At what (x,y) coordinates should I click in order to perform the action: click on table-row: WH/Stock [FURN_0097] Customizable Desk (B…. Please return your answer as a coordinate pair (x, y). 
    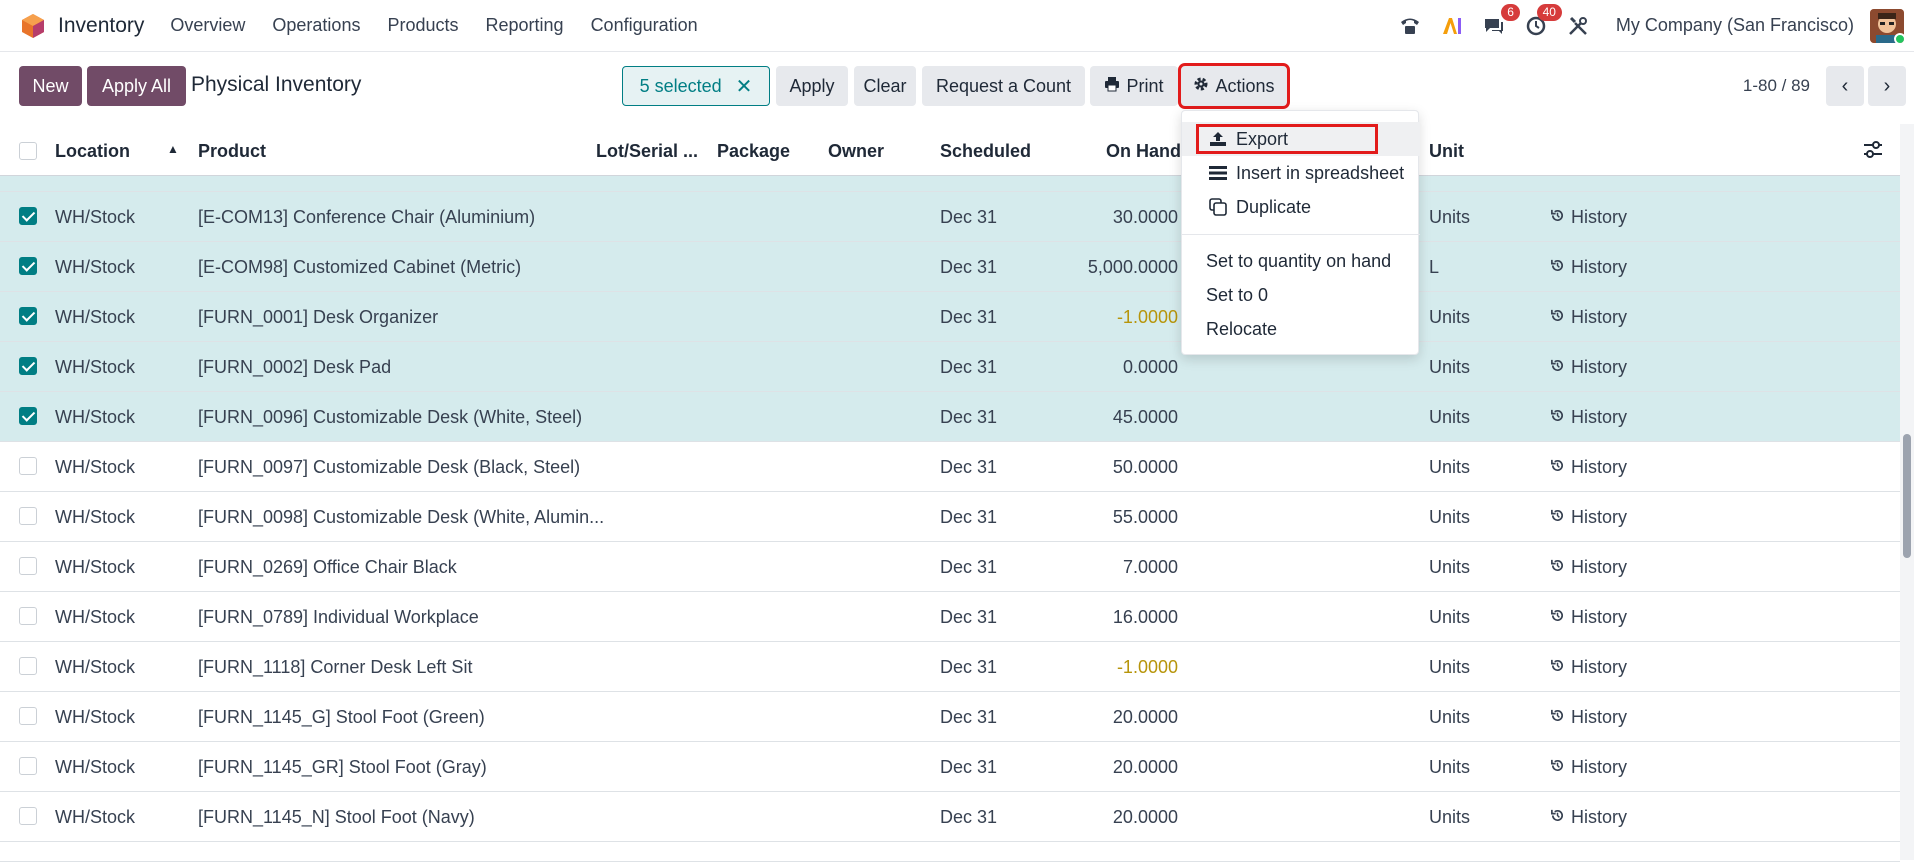
    Looking at the image, I should click on (950, 467).